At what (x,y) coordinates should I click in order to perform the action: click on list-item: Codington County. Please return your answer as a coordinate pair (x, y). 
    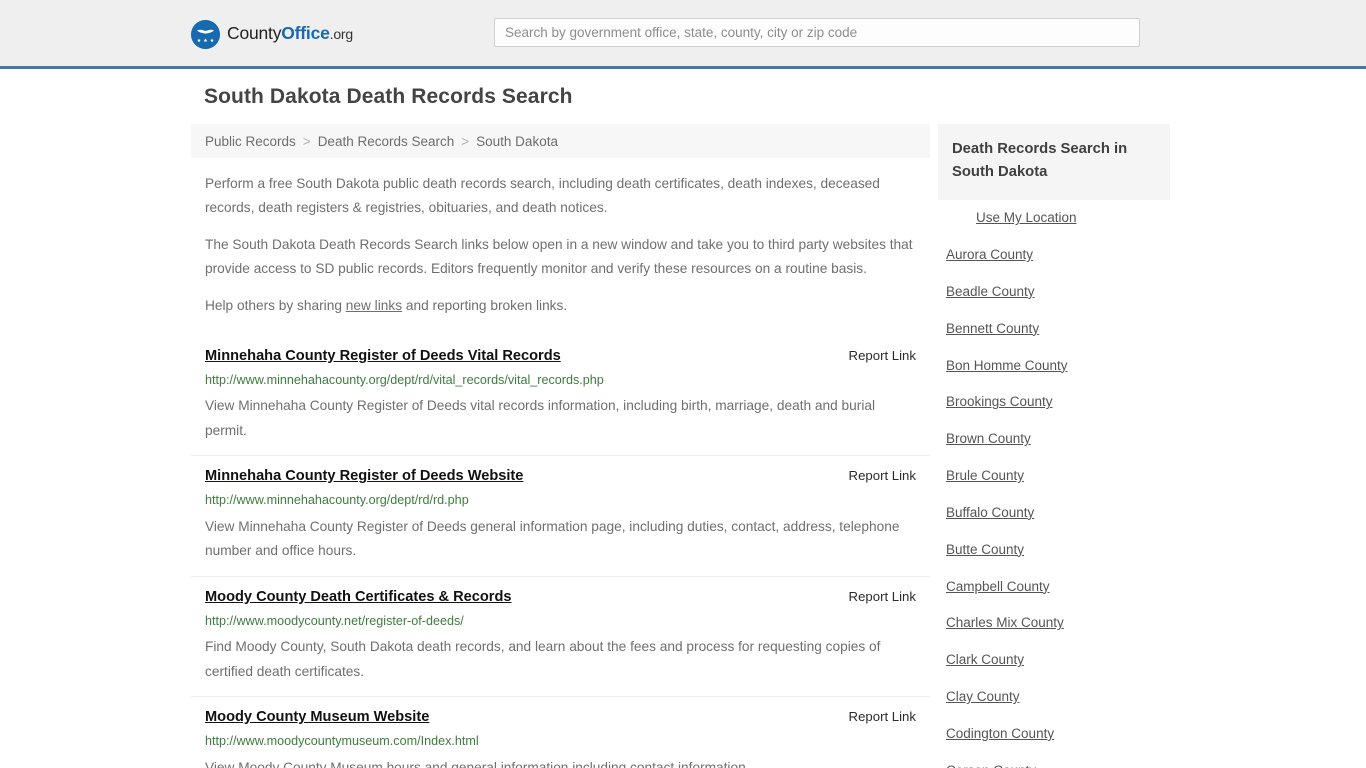
    Looking at the image, I should click on (1054, 734).